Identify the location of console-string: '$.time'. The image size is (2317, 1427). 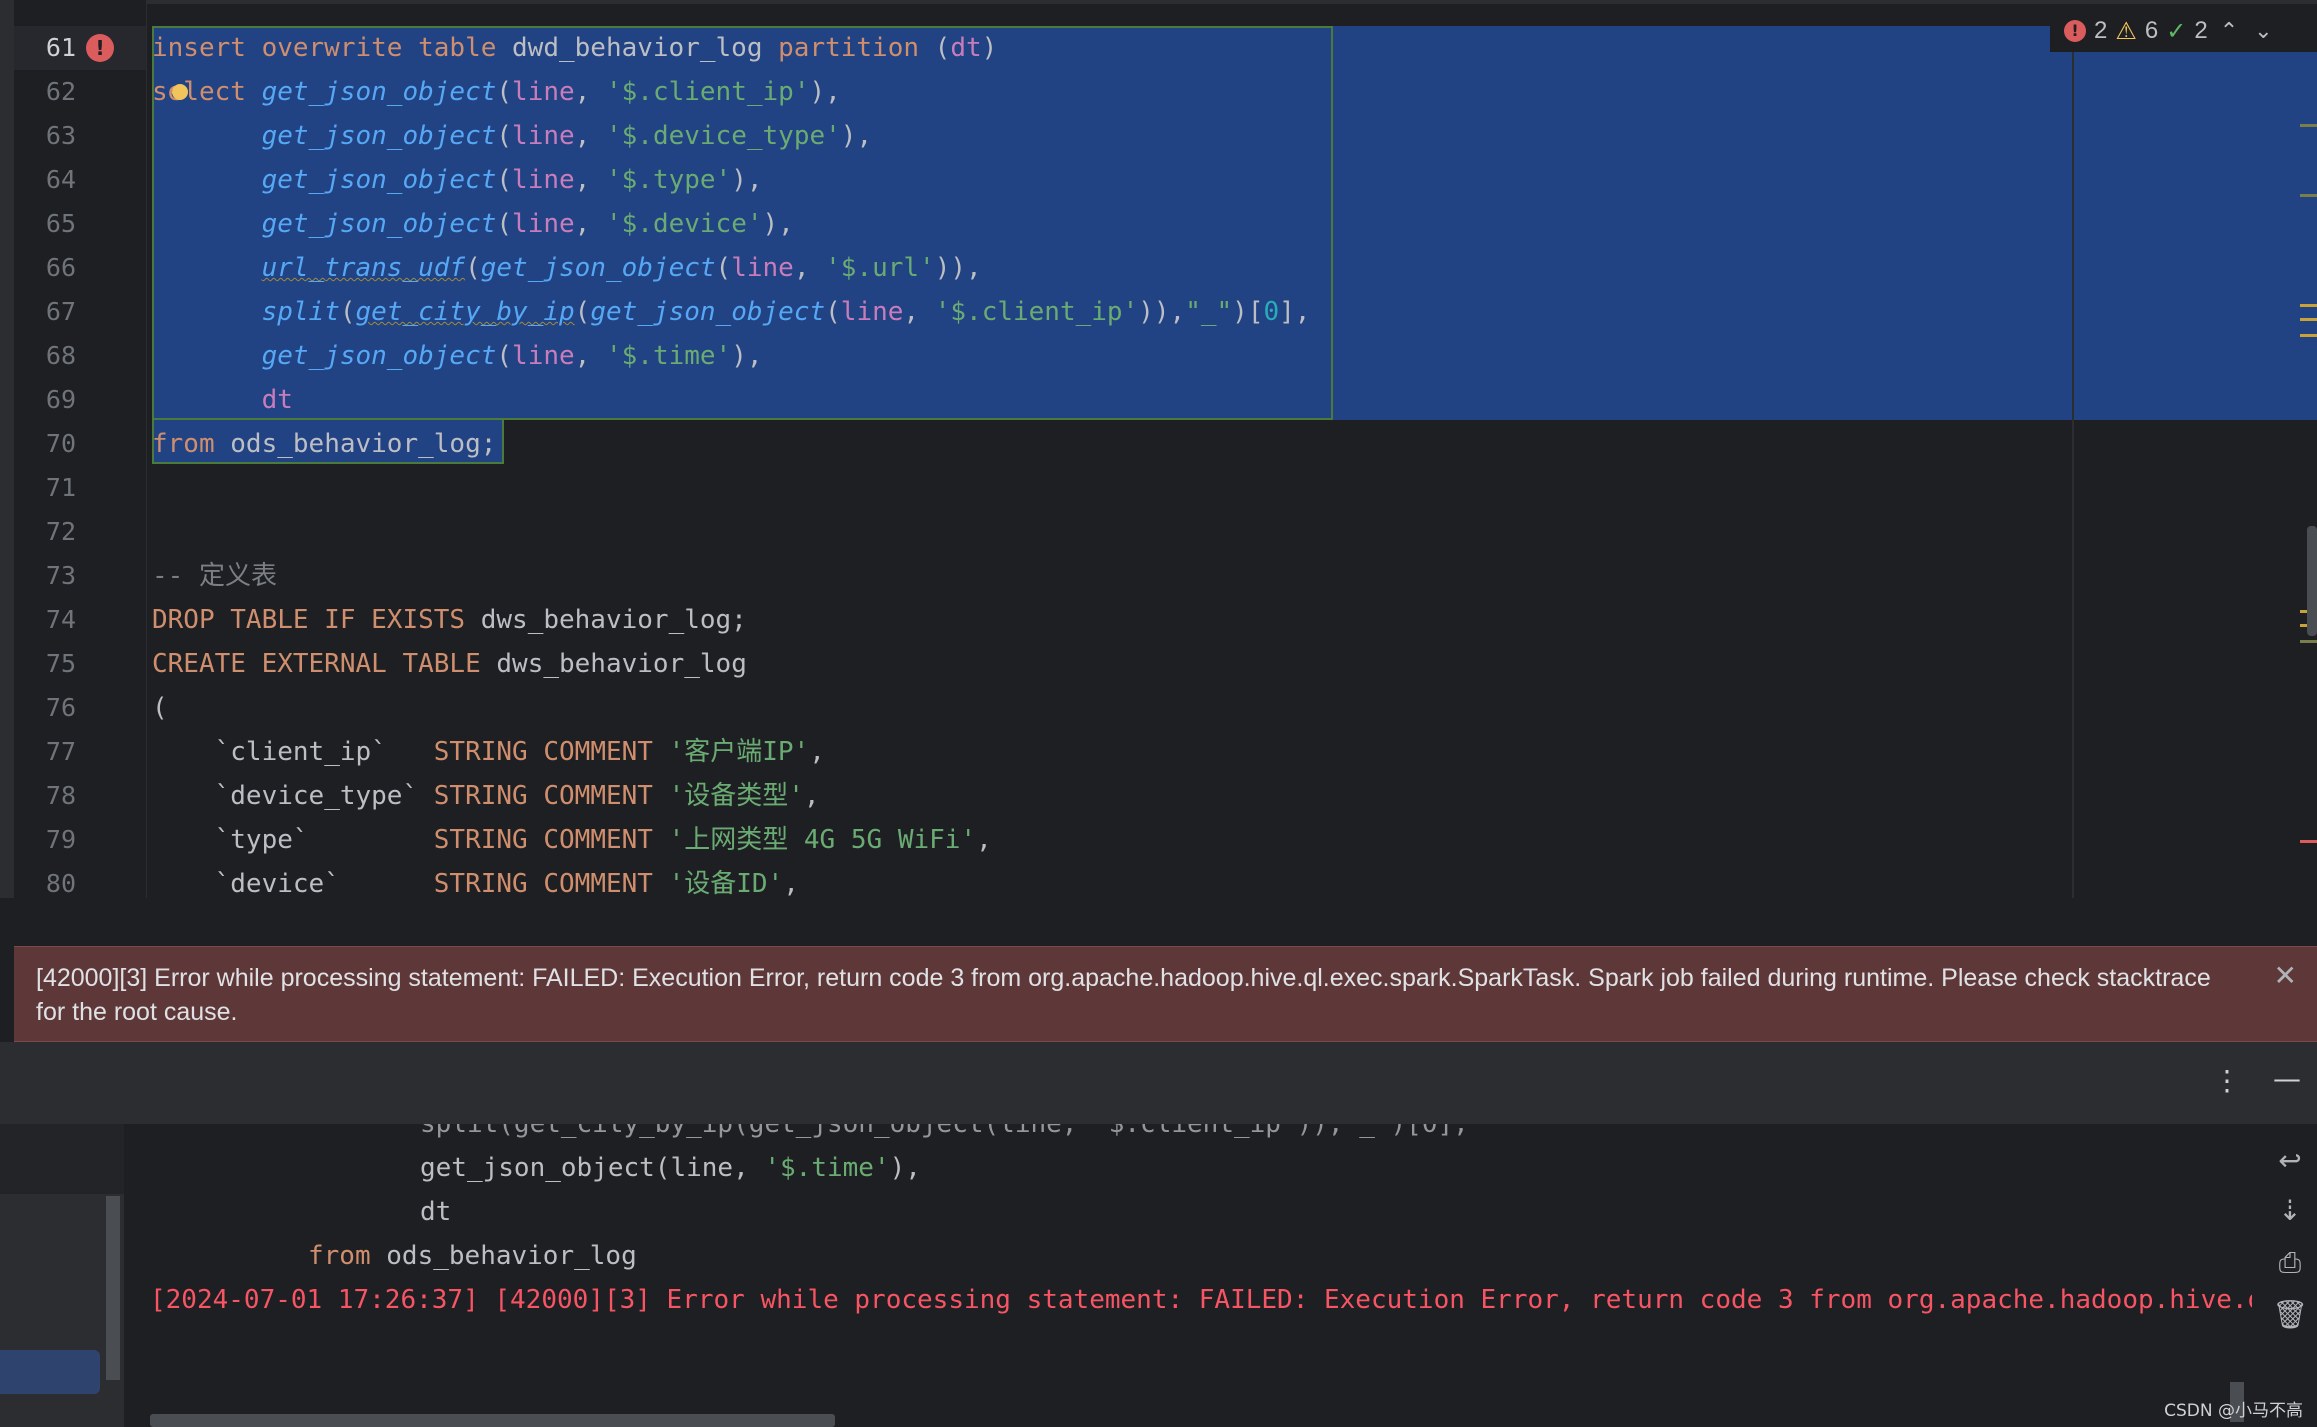
(827, 1168).